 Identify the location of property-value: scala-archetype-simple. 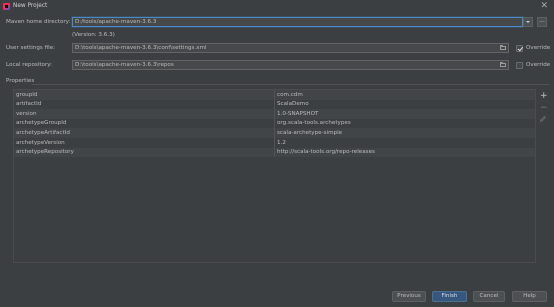
(309, 133).